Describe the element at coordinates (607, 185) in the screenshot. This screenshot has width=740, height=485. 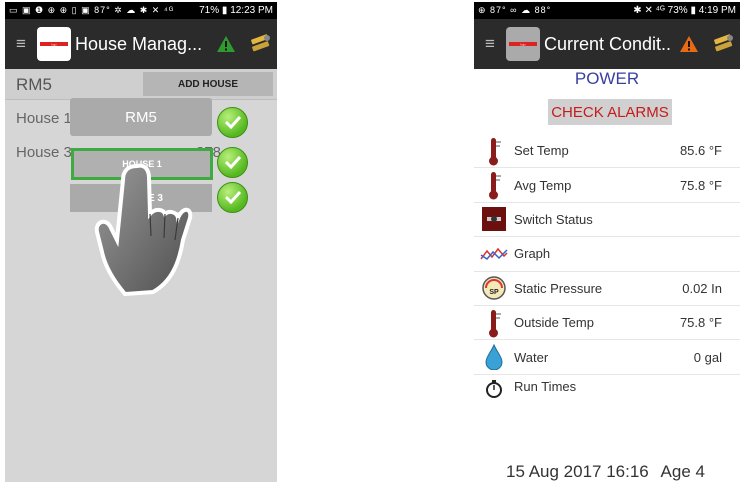
I see `row-avg-temp: Avg Temp 75.8 °F` at that location.